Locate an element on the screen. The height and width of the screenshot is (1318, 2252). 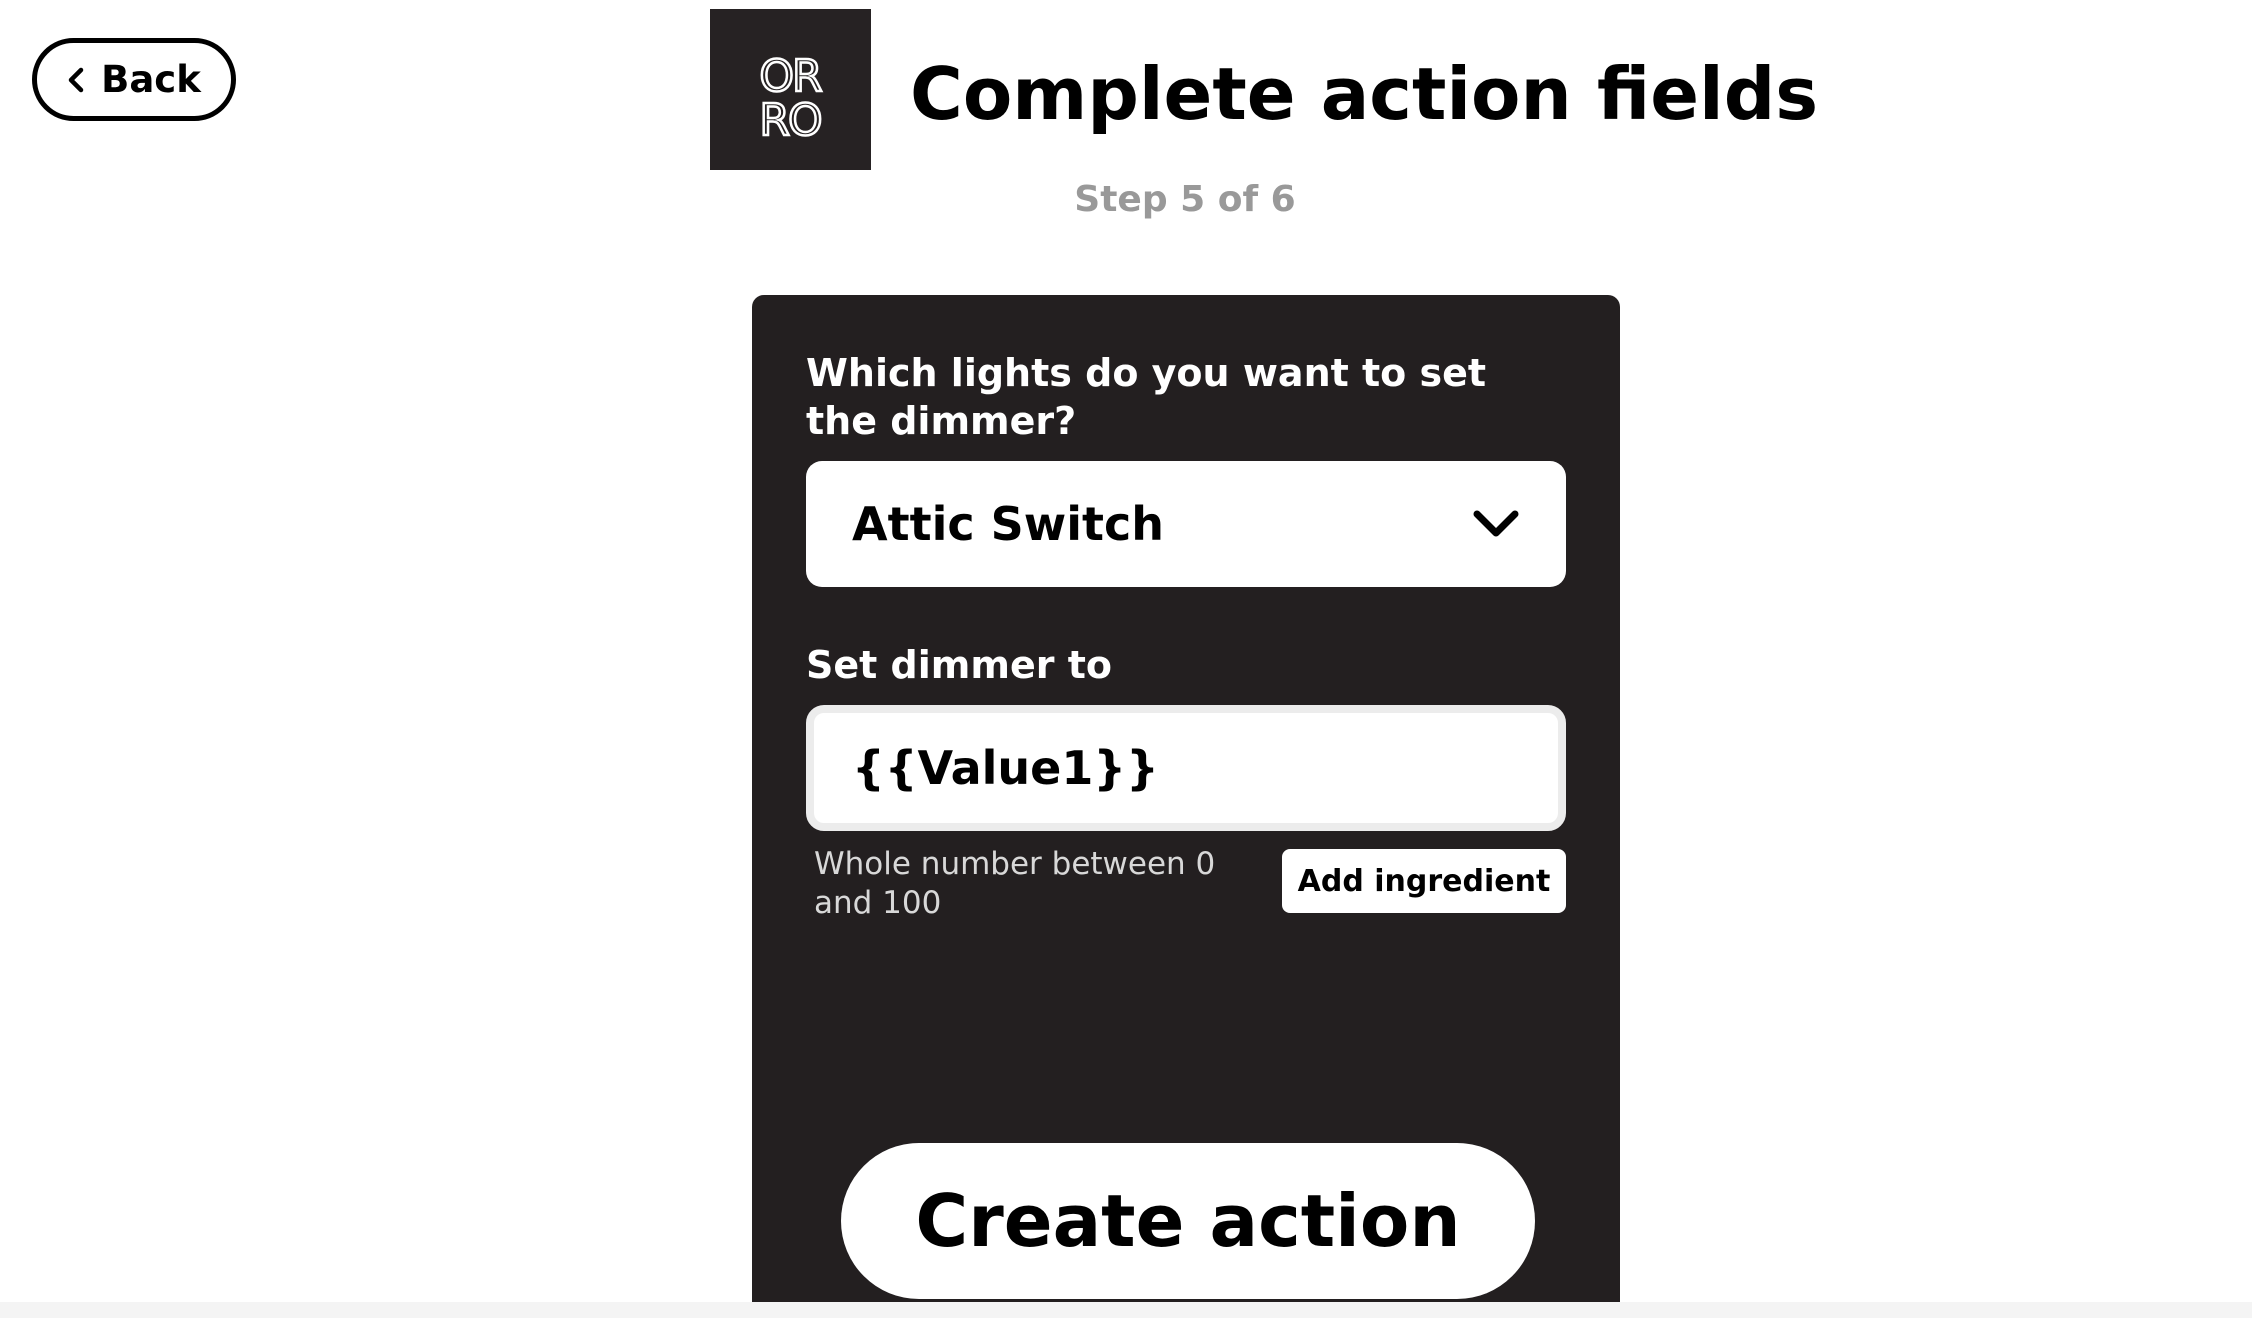
chevron-down-icon is located at coordinates (1496, 523).